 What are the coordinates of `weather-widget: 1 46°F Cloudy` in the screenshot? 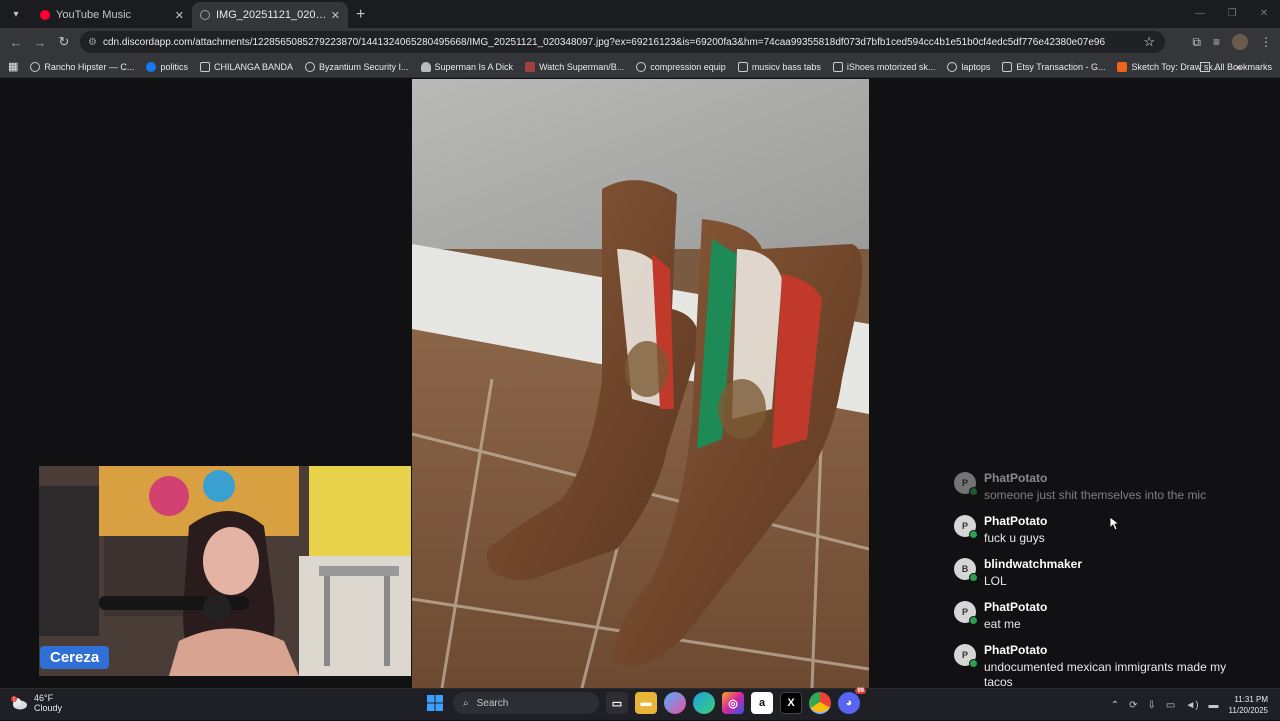 It's located at (36, 703).